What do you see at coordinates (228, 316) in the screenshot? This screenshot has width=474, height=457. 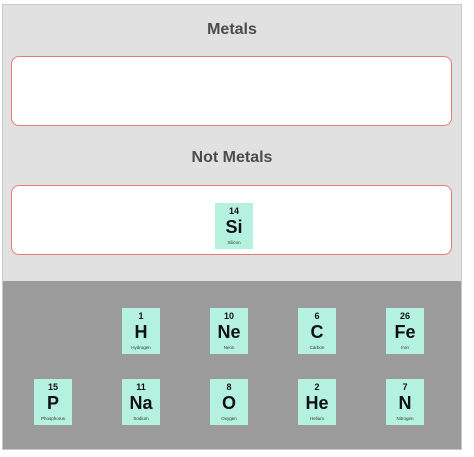 I see `atomic-number: 10` at bounding box center [228, 316].